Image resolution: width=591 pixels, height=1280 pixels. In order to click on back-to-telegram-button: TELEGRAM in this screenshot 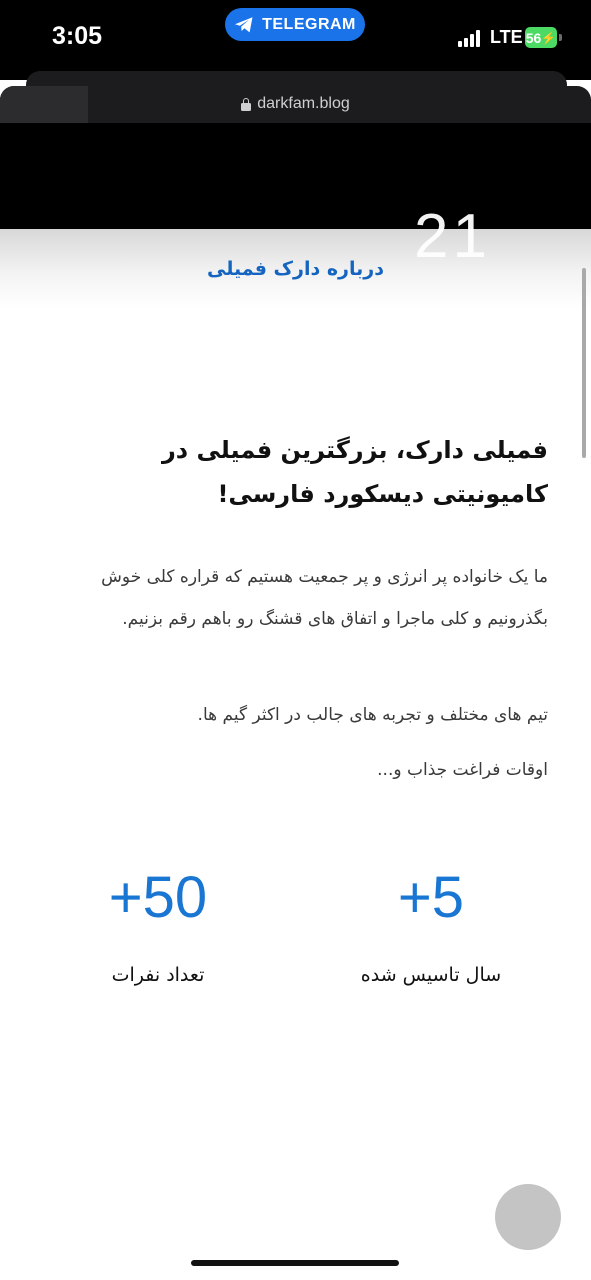, I will do `click(295, 24)`.